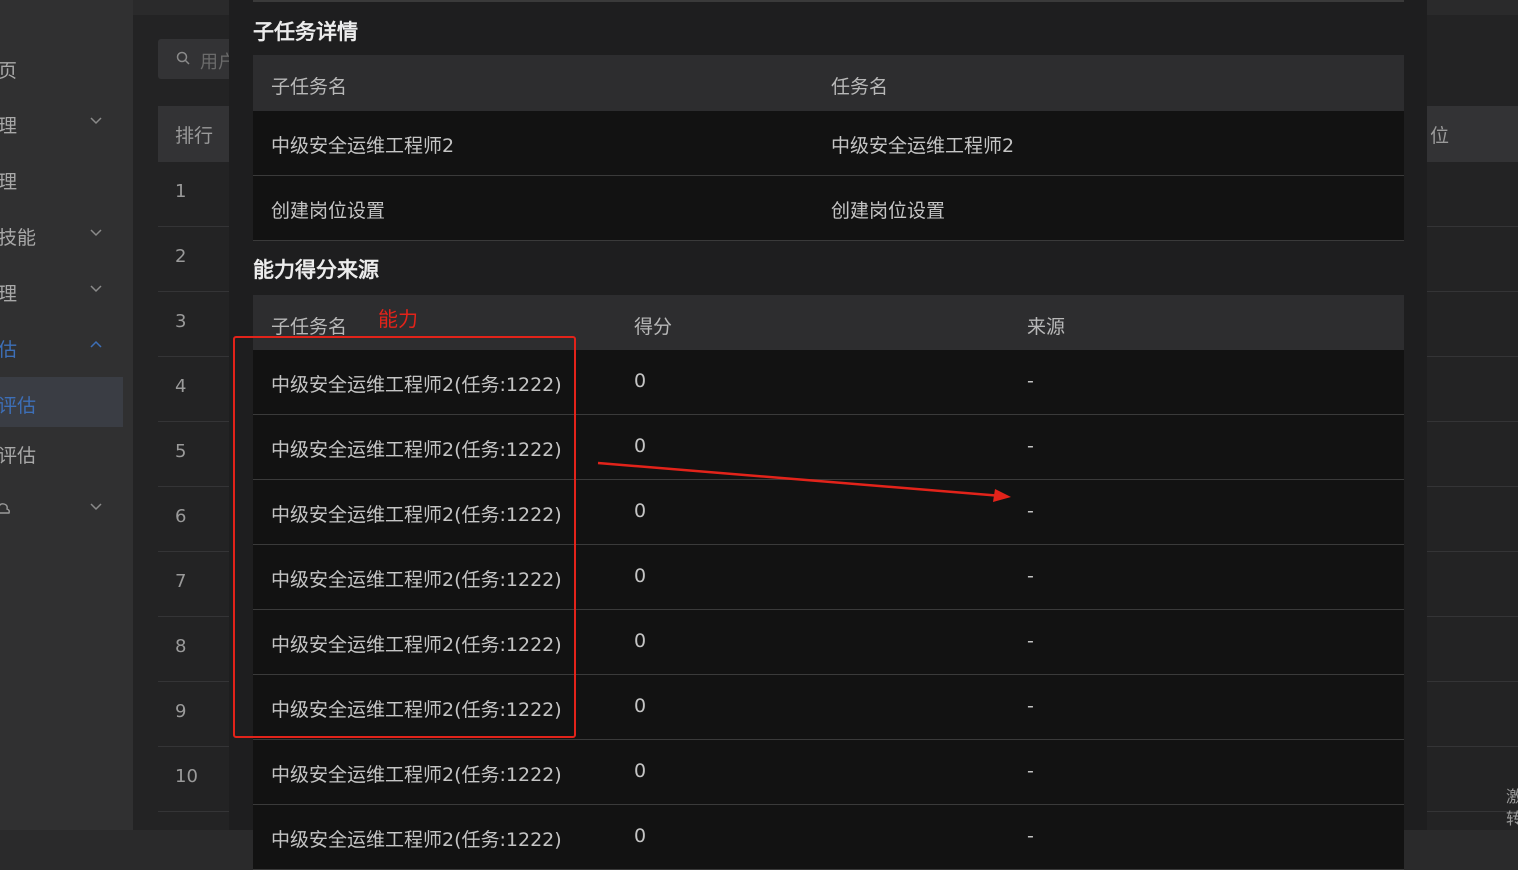 The image size is (1518, 870). What do you see at coordinates (1512, 818) in the screenshot?
I see `corner-text-2: 转` at bounding box center [1512, 818].